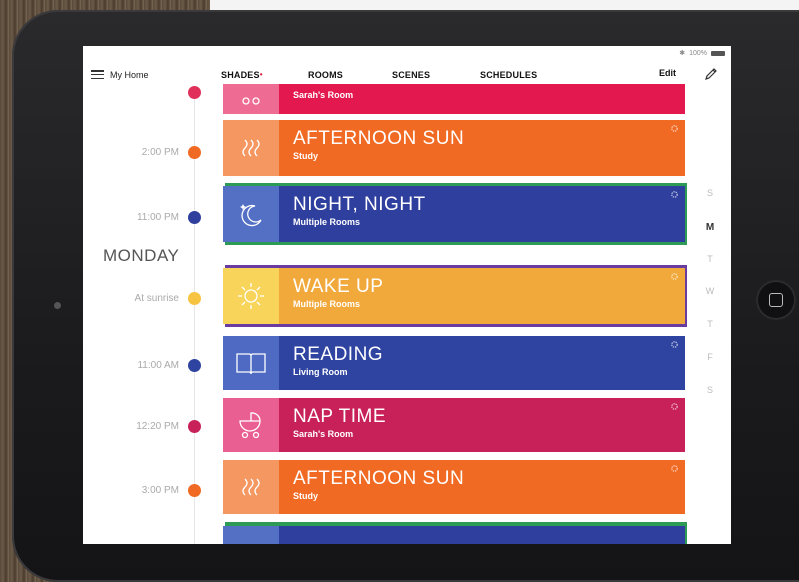  What do you see at coordinates (158, 365) in the screenshot?
I see `event-time: 11:00 AM` at bounding box center [158, 365].